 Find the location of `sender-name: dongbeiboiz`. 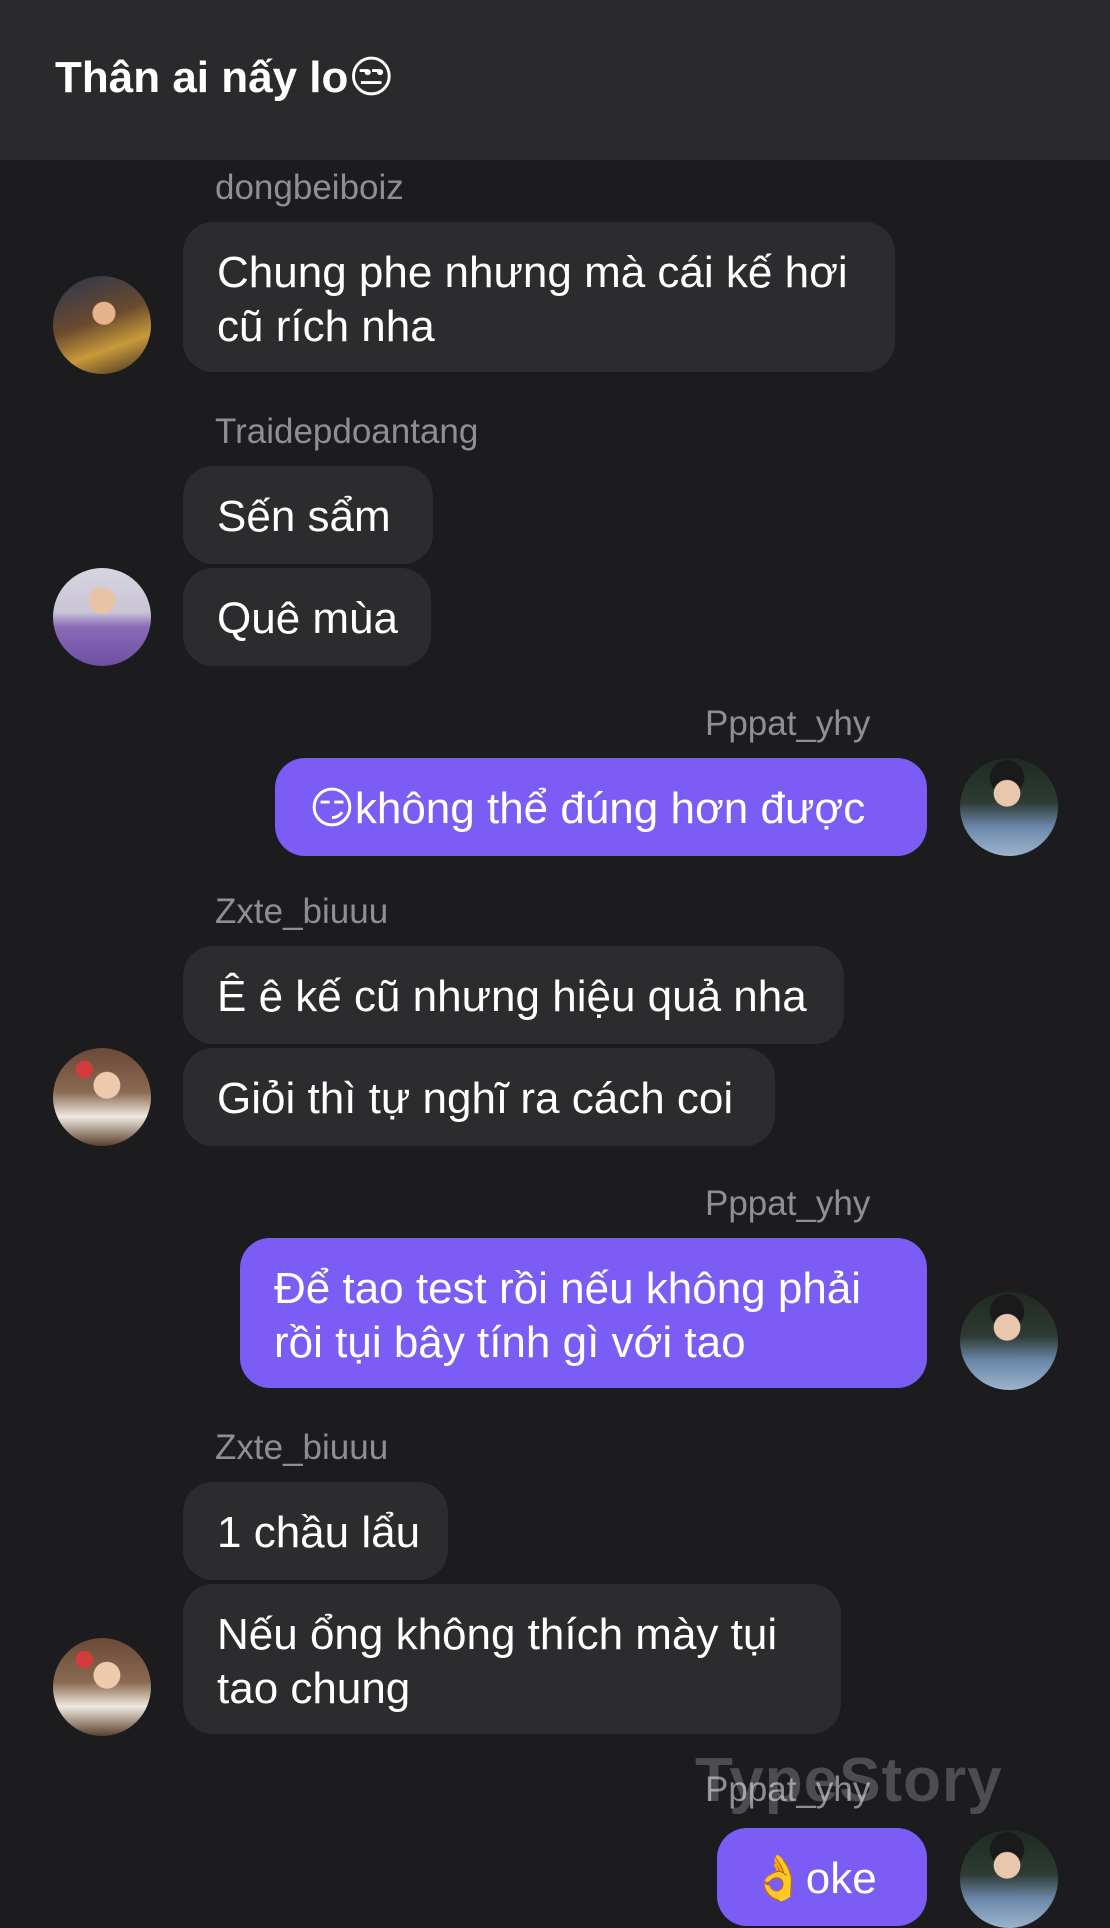

sender-name: dongbeiboiz is located at coordinates (309, 187).